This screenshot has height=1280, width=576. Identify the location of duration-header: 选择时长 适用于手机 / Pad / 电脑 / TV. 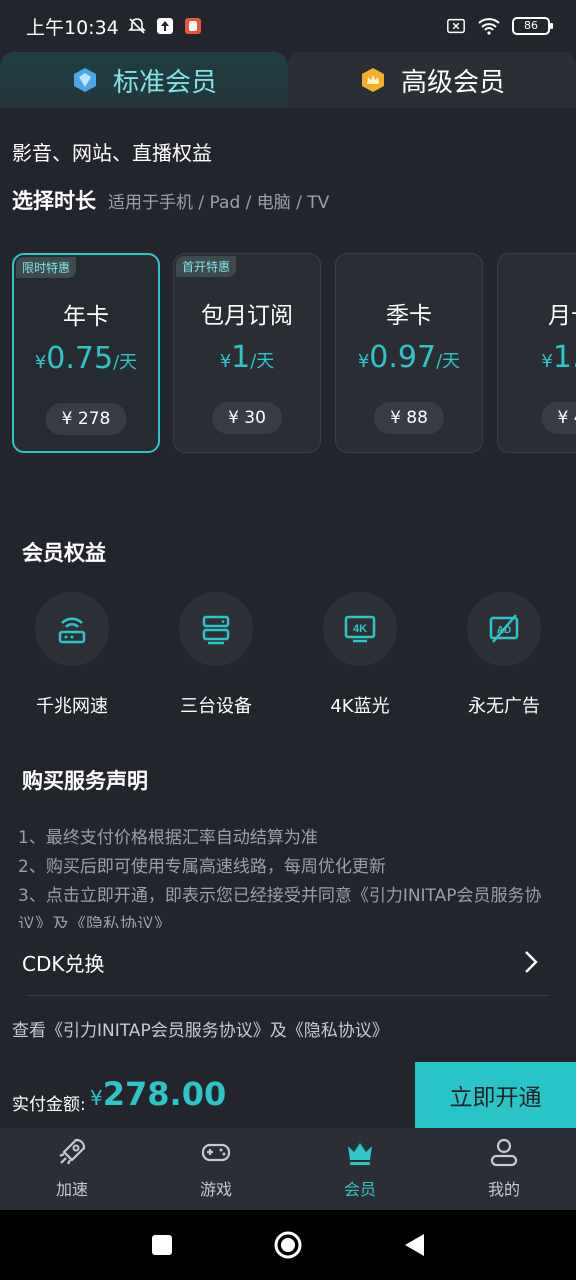
(170, 200).